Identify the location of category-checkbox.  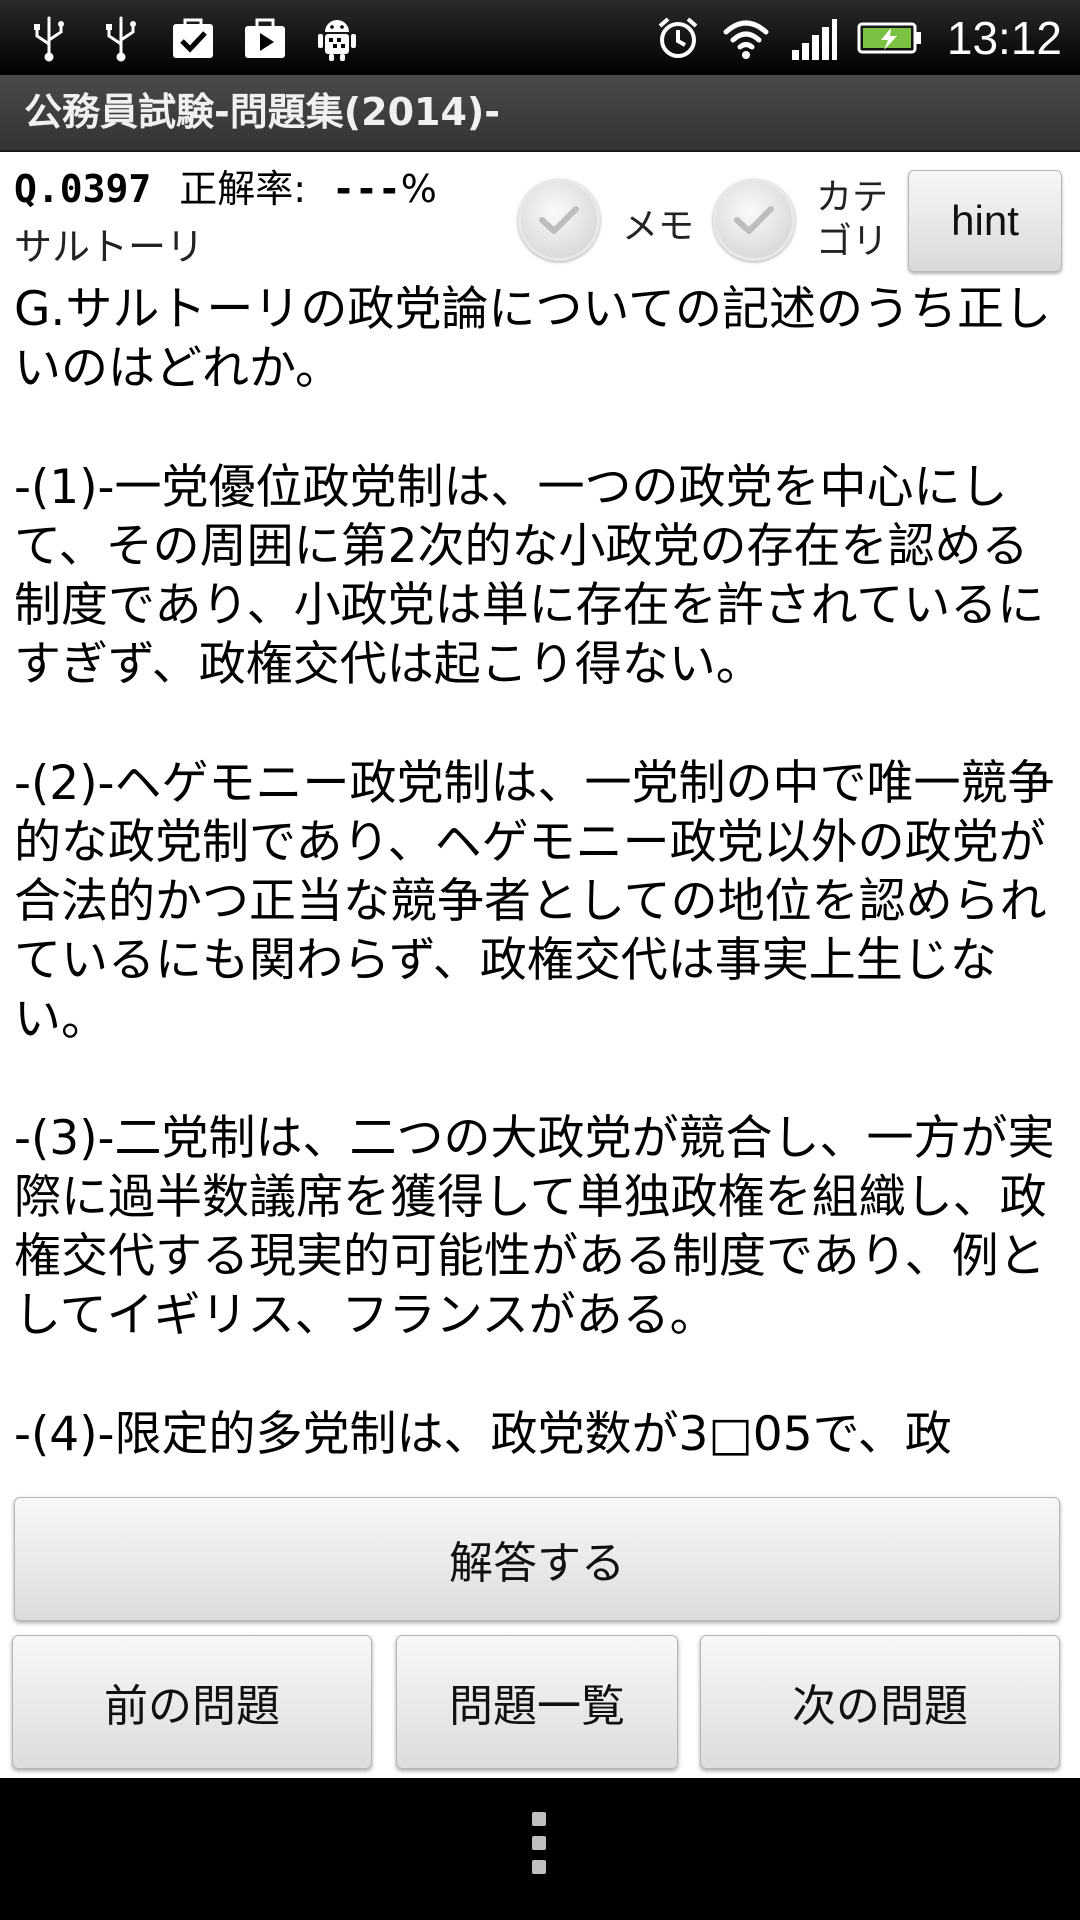
(754, 220).